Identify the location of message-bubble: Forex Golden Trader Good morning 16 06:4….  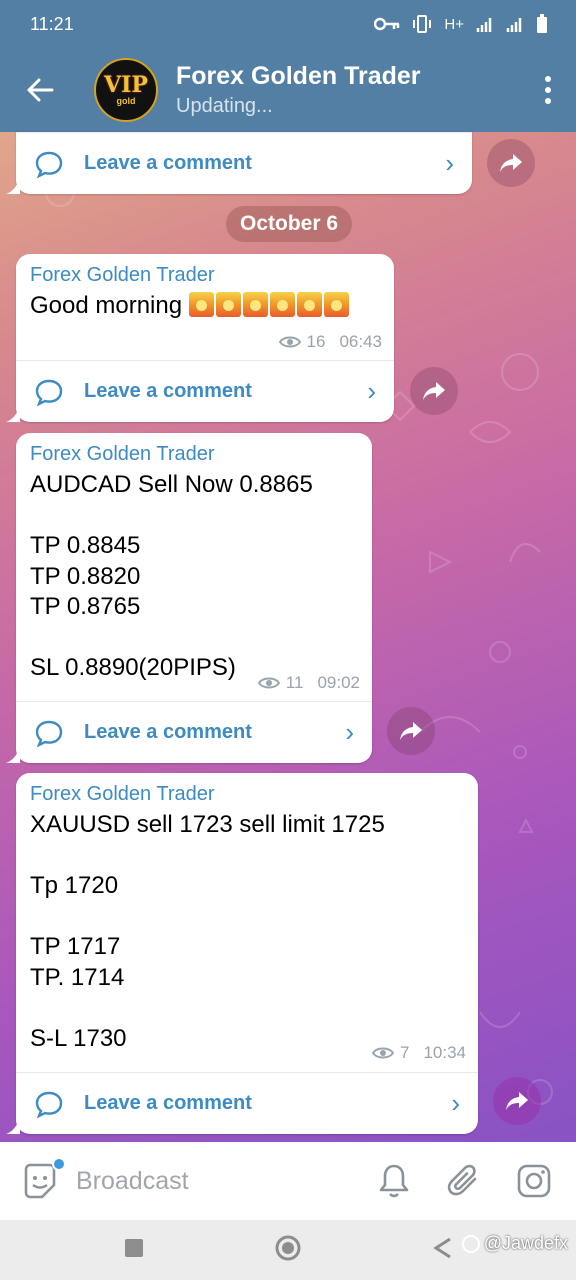
(205, 338).